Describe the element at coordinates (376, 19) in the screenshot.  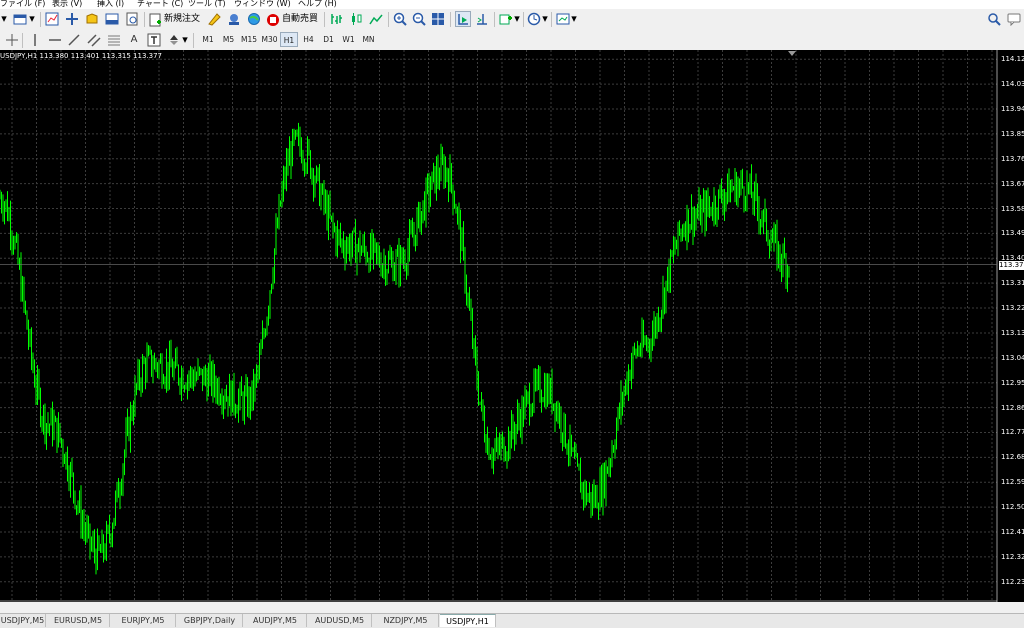
I see `line-chart-icon` at that location.